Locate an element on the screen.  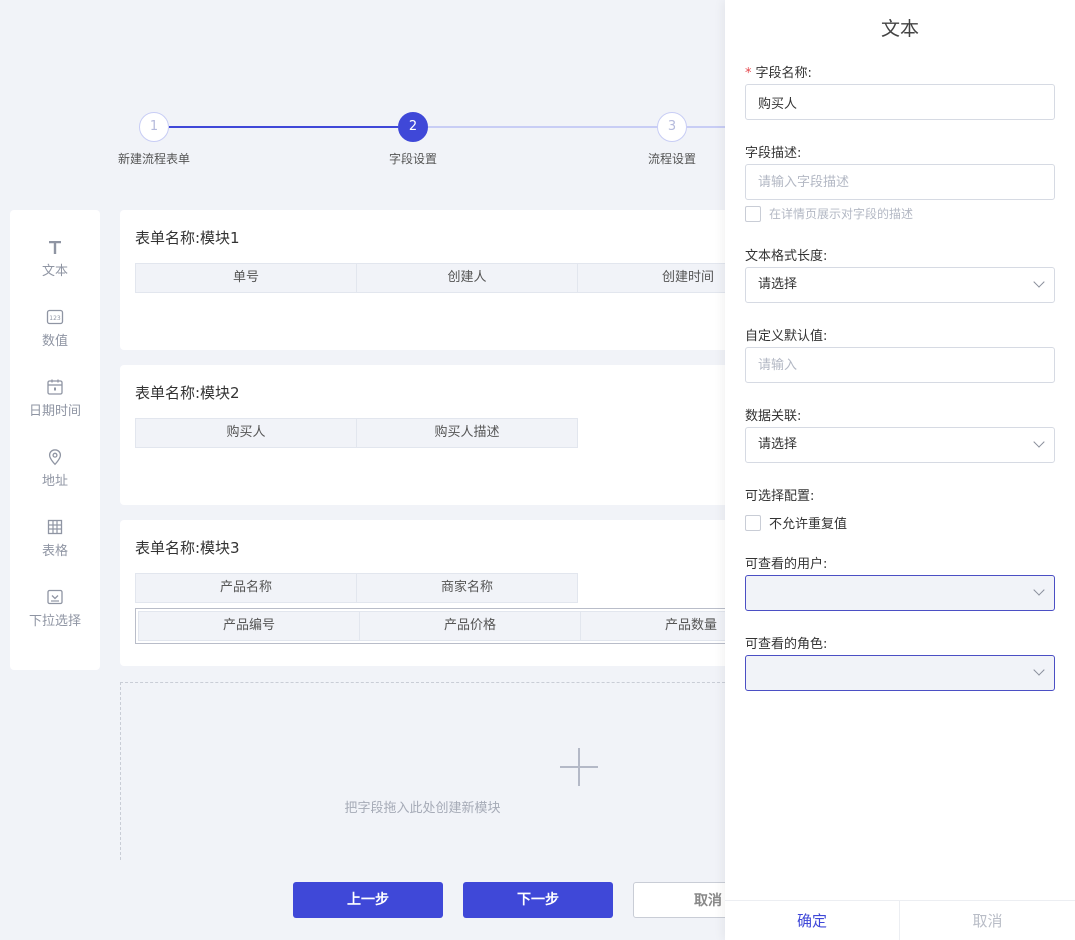
field-name-label: * 字段名称: is located at coordinates (778, 71).